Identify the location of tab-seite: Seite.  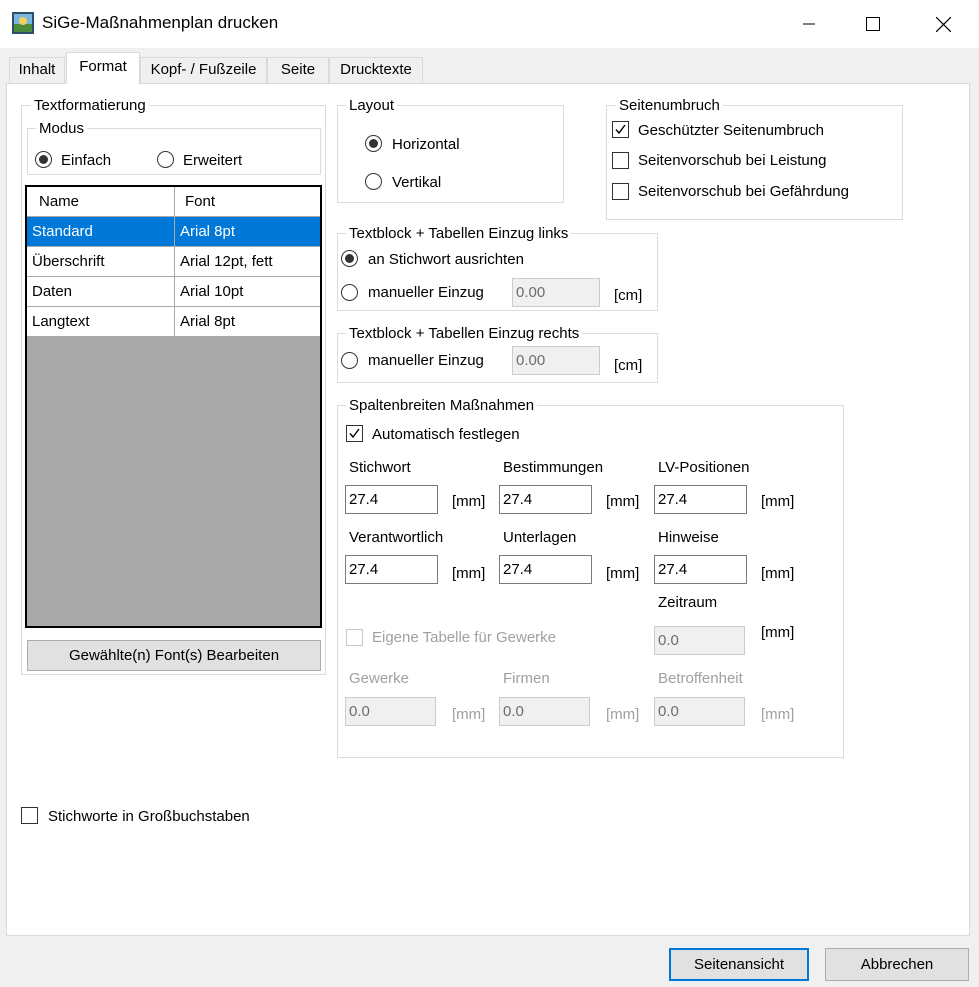
(298, 70).